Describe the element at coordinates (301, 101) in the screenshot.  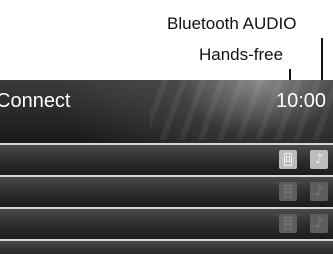
I see `clock: 10:00` at that location.